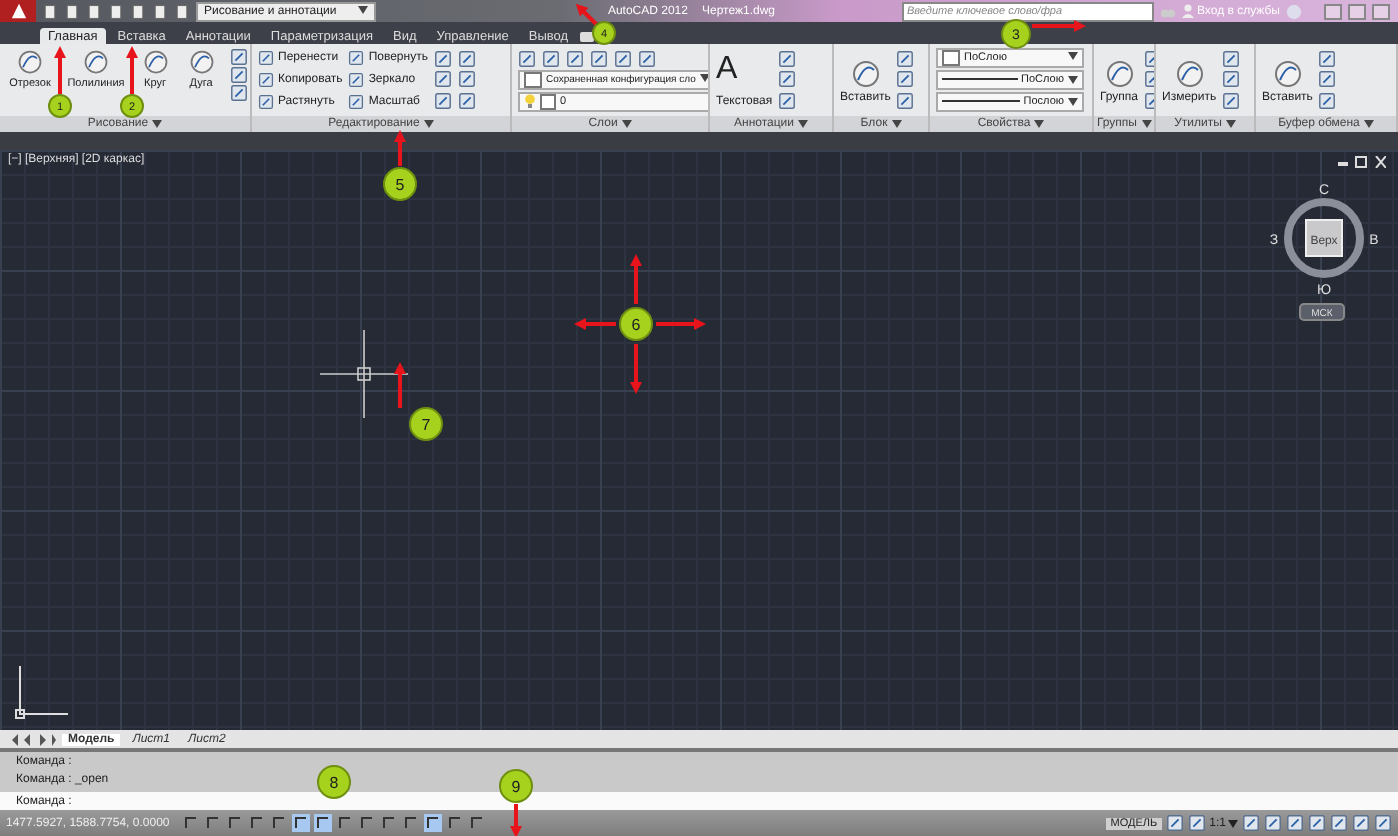 Image resolution: width=1398 pixels, height=836 pixels. What do you see at coordinates (727, 69) in the screenshot?
I see `text-tool-letter: A` at bounding box center [727, 69].